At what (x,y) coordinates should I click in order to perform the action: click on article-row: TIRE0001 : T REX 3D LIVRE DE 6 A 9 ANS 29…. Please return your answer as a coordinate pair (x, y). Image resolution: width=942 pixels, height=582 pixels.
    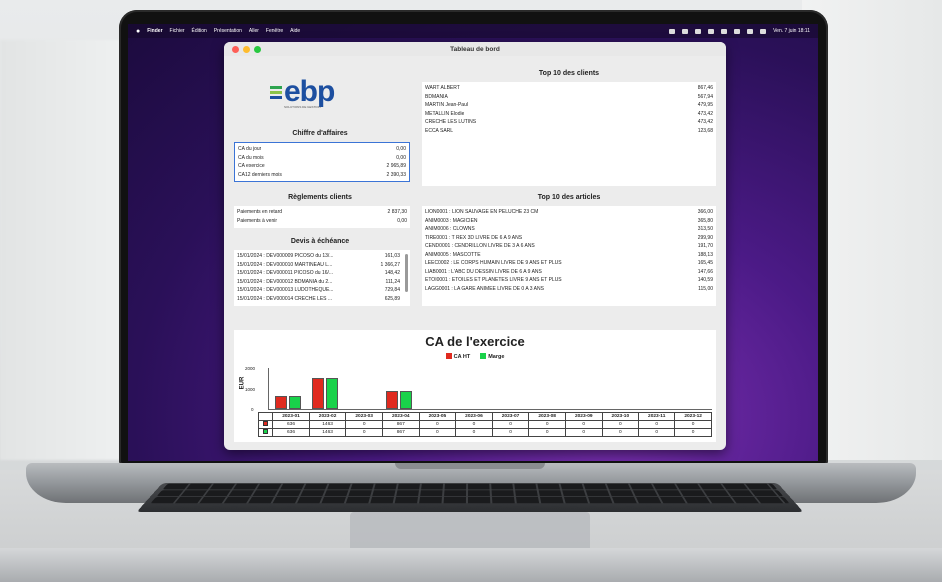
    Looking at the image, I should click on (569, 238).